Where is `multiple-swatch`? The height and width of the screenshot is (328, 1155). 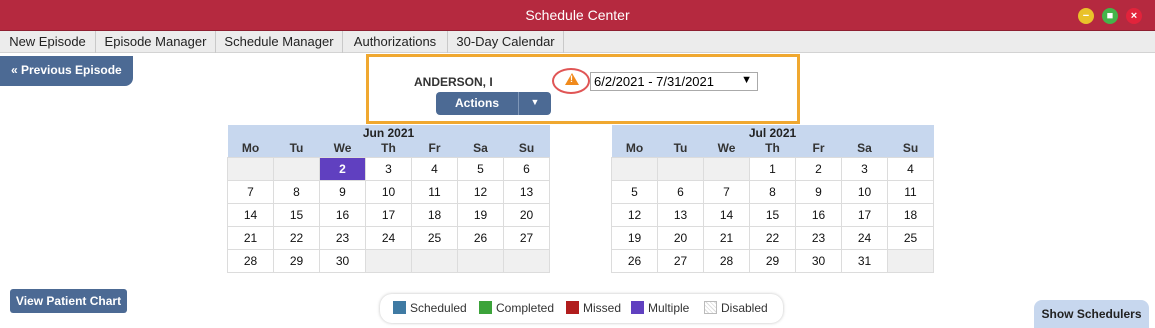
multiple-swatch is located at coordinates (637, 307).